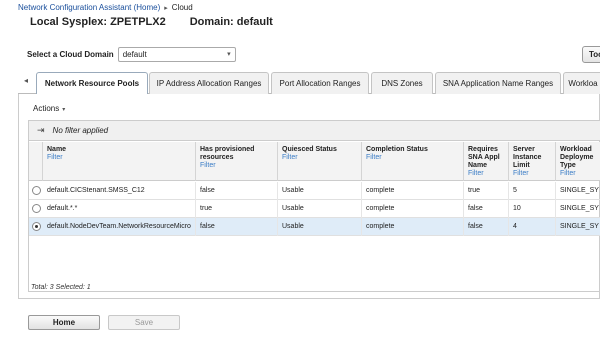 The image size is (600, 342). I want to click on column-header-server-instance-limit: Server Instance Limit Filter, so click(532, 161).